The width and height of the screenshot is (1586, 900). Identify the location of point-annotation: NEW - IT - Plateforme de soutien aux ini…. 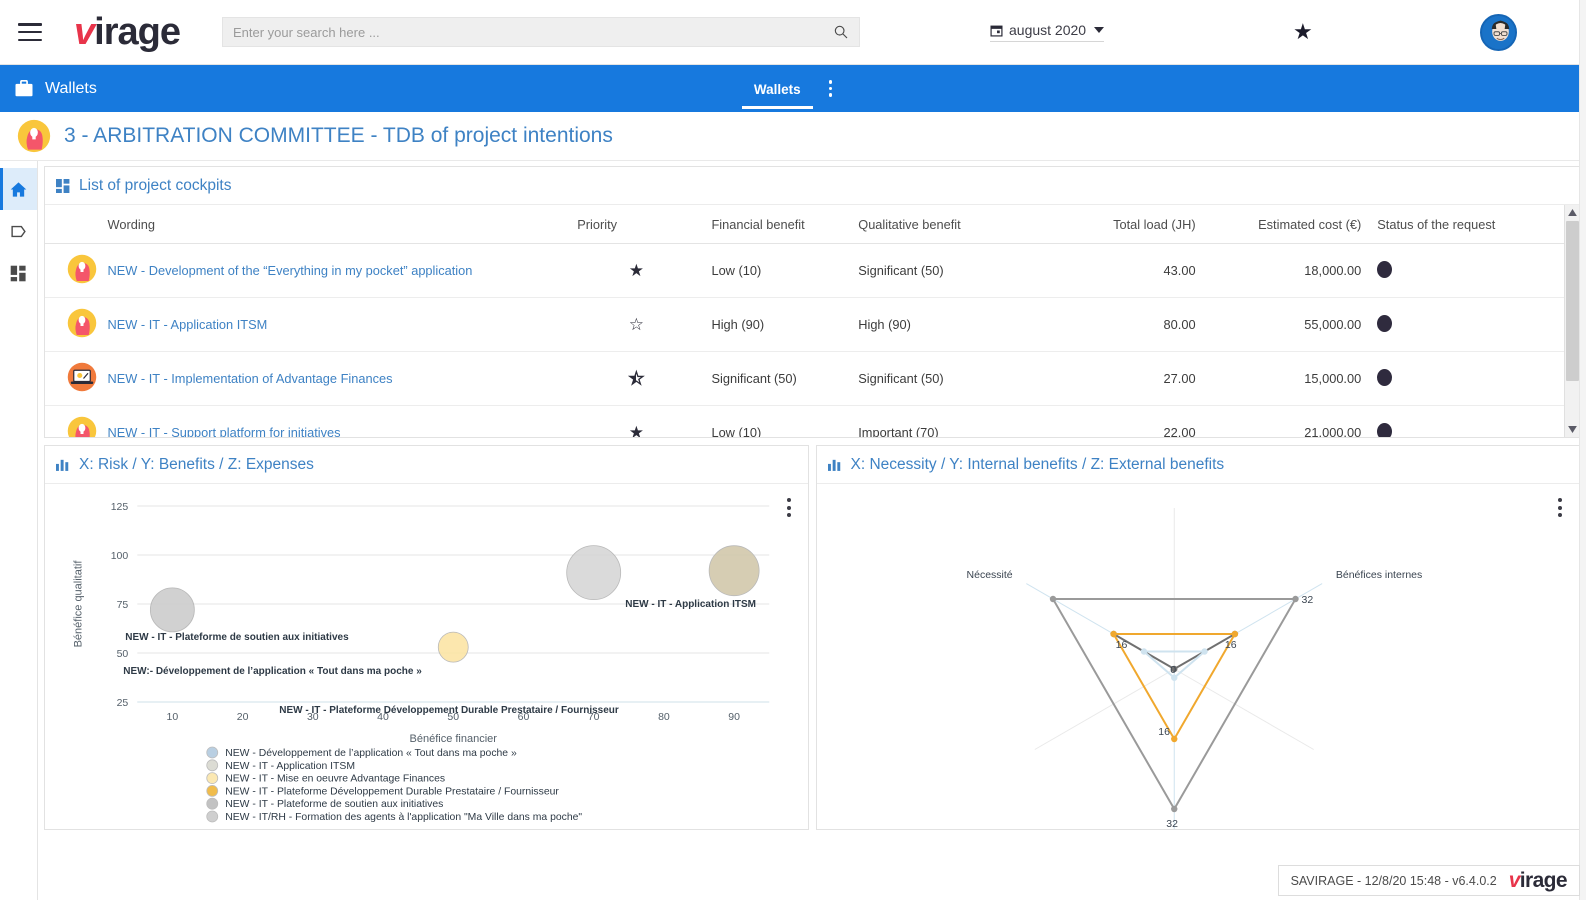
(237, 637).